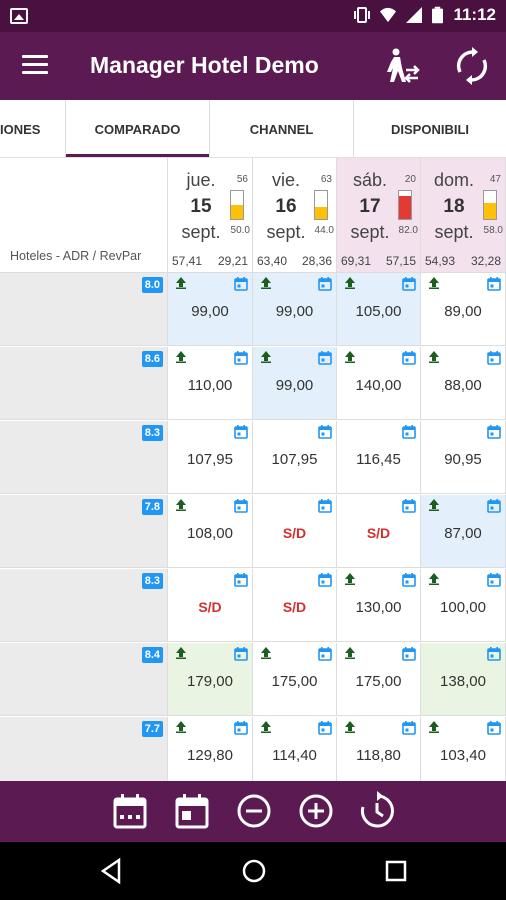  I want to click on hotel-cell: 8.6, so click(84, 383).